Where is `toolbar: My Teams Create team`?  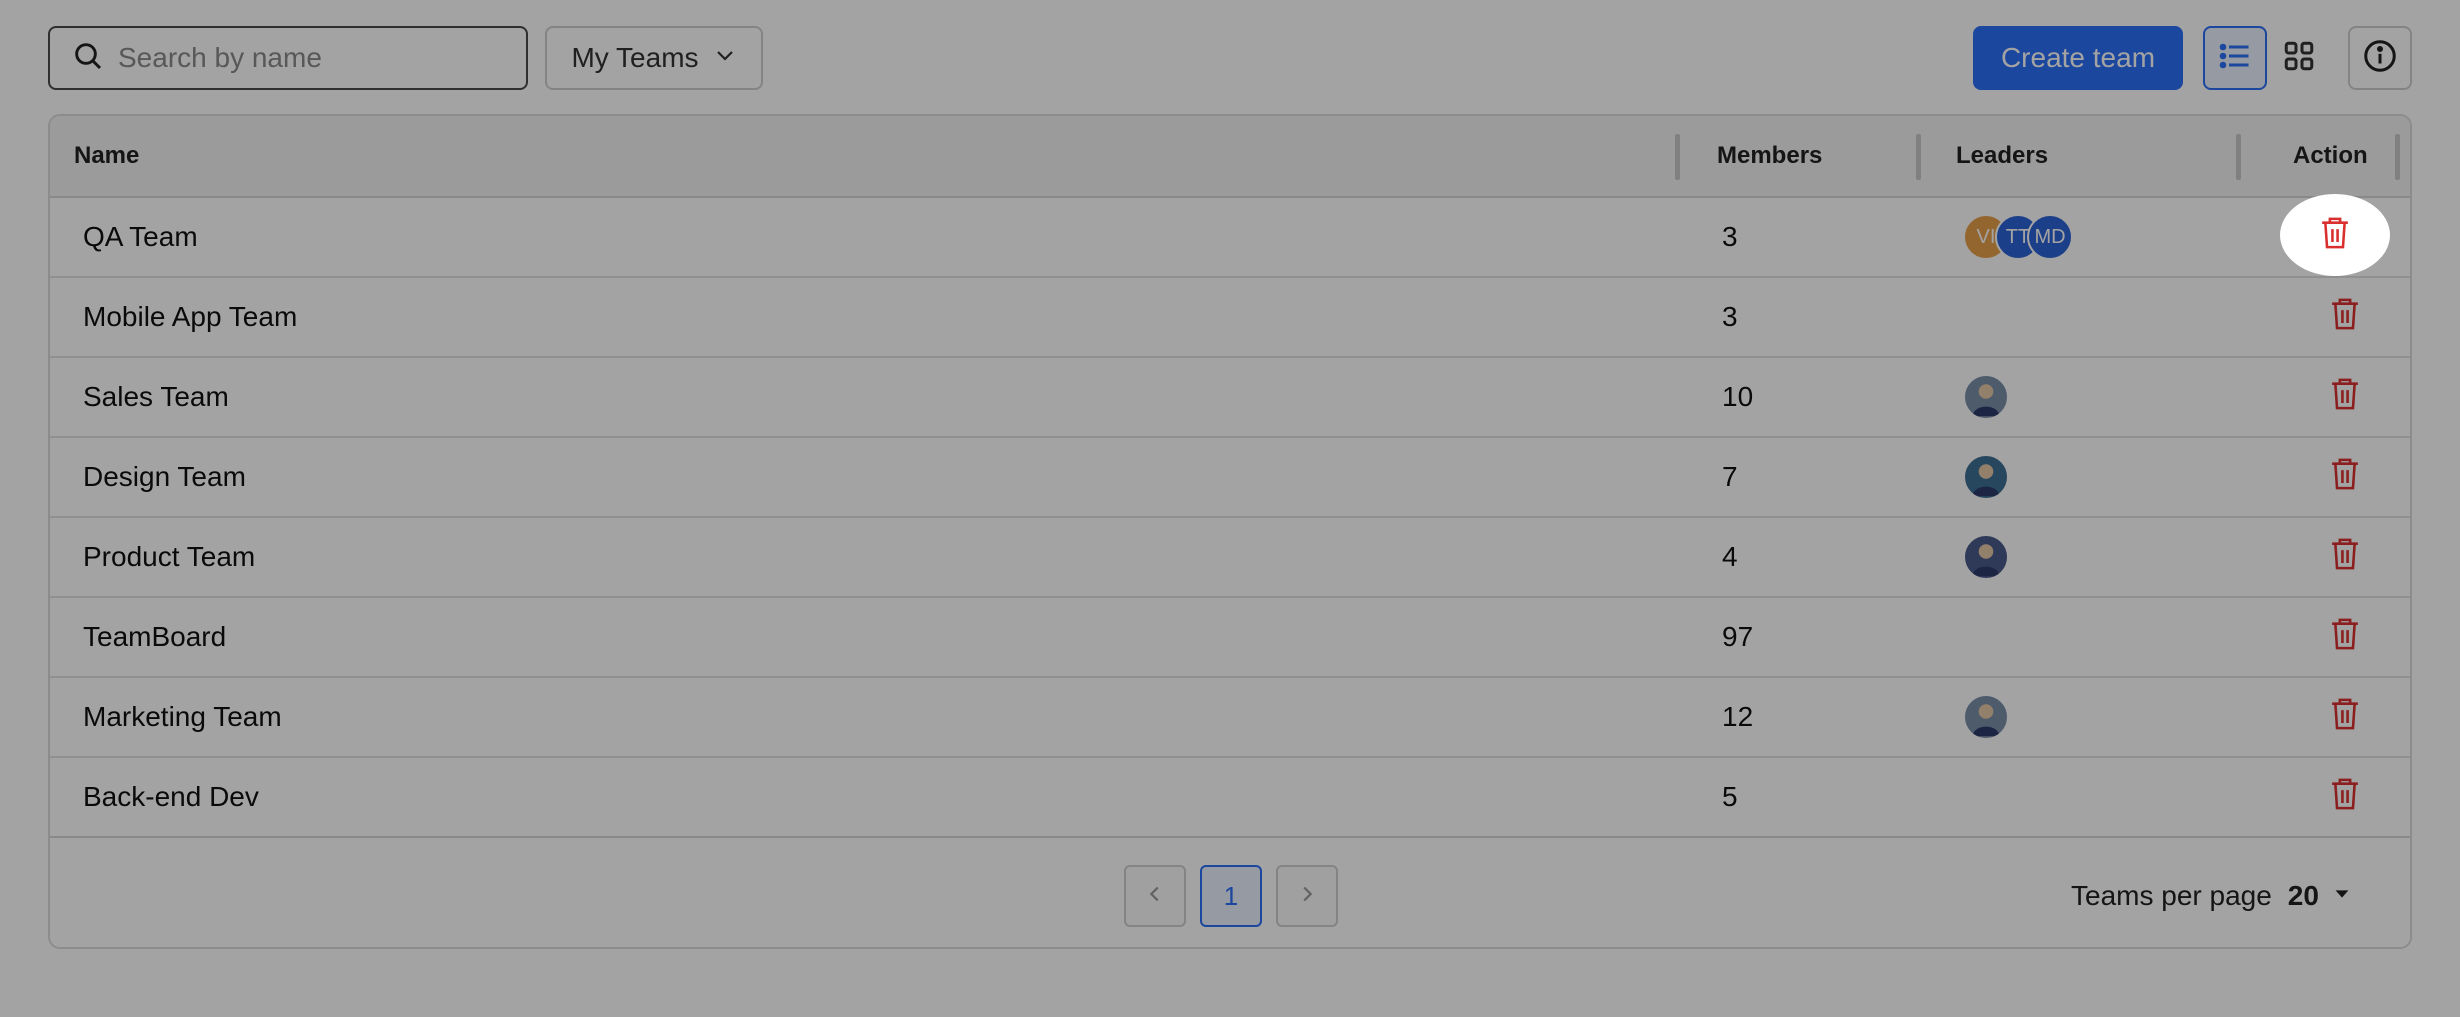
toolbar: My Teams Create team is located at coordinates (1230, 58).